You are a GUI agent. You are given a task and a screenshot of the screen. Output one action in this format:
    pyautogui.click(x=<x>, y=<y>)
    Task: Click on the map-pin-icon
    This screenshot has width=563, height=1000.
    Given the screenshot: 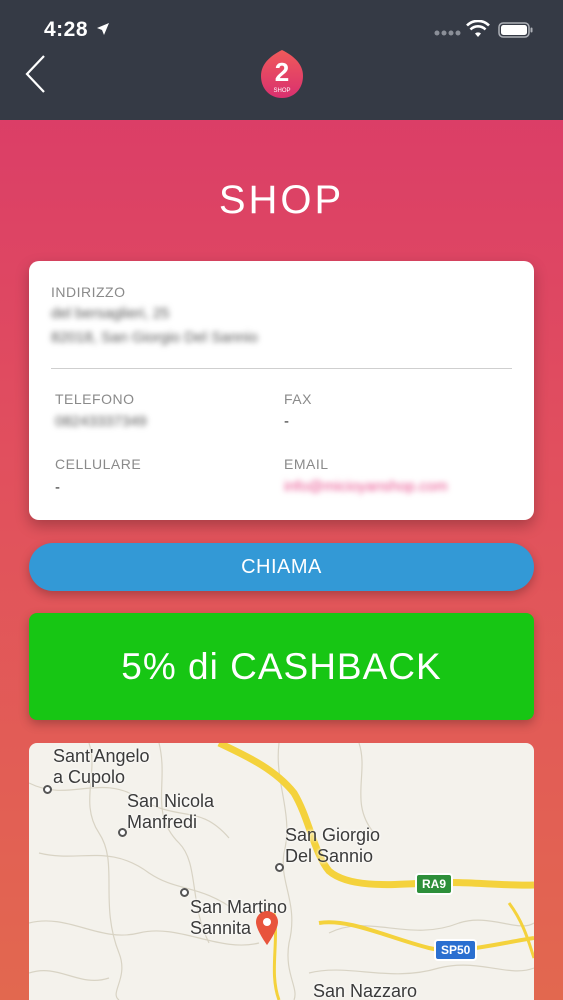 What is the action you would take?
    pyautogui.click(x=267, y=928)
    